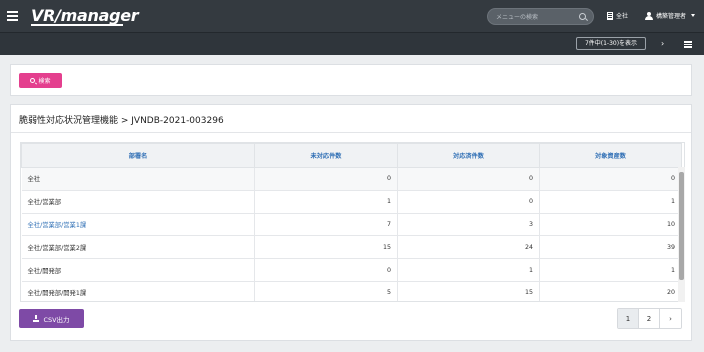  What do you see at coordinates (688, 44) in the screenshot?
I see `list-view-icon` at bounding box center [688, 44].